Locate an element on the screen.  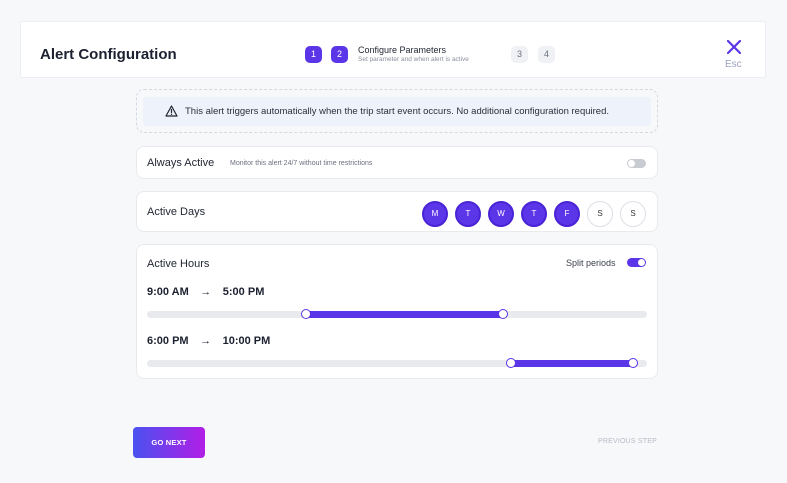
always-active-toggle is located at coordinates (636, 163).